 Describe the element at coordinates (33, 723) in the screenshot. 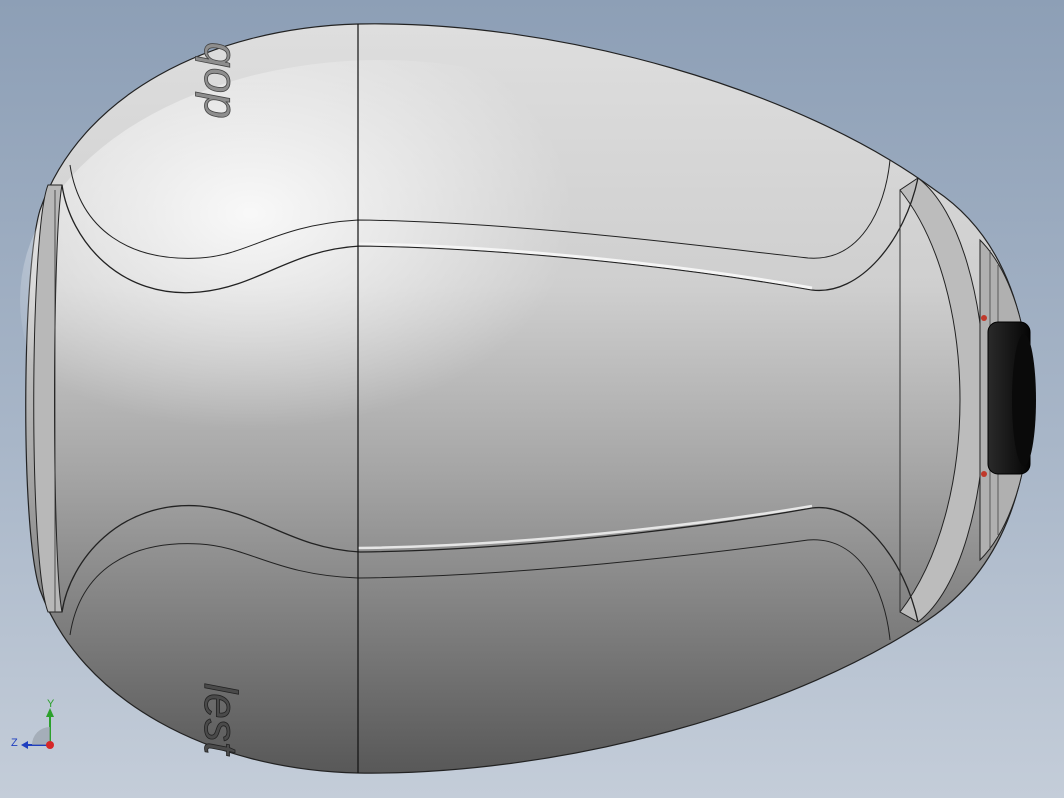

I see `axis-triad: Y Z` at that location.